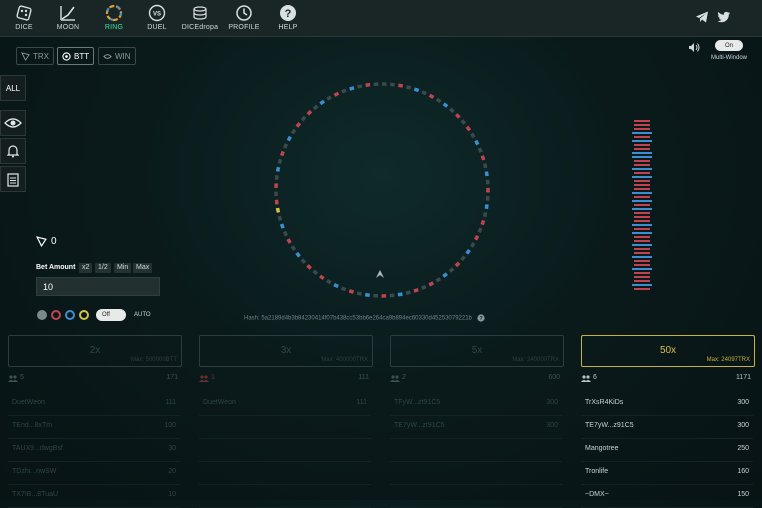  What do you see at coordinates (743, 377) in the screenshot?
I see `total-bet: 1171` at bounding box center [743, 377].